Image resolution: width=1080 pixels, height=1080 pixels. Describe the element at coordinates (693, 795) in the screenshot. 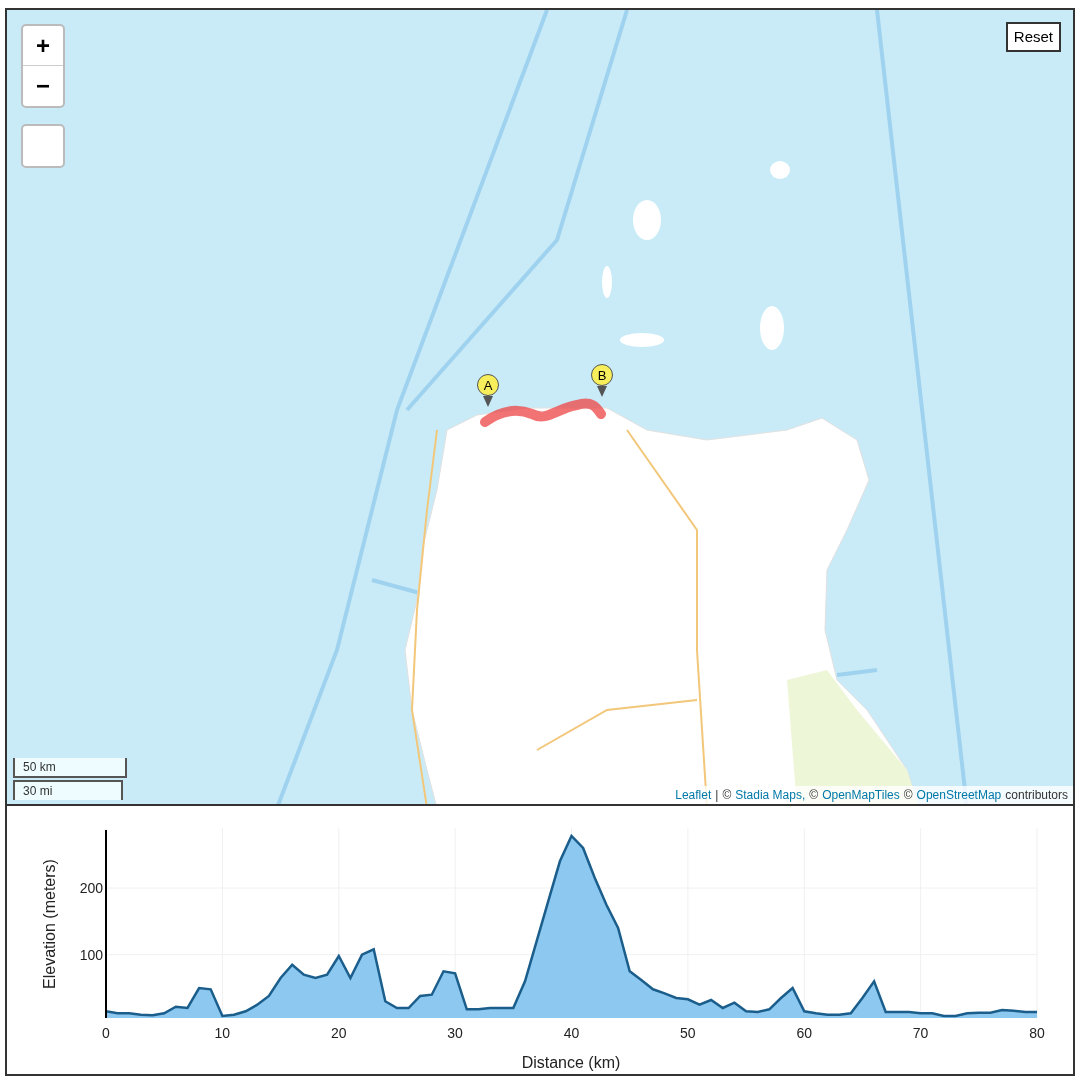

I see `attribution-link: Leaflet` at that location.